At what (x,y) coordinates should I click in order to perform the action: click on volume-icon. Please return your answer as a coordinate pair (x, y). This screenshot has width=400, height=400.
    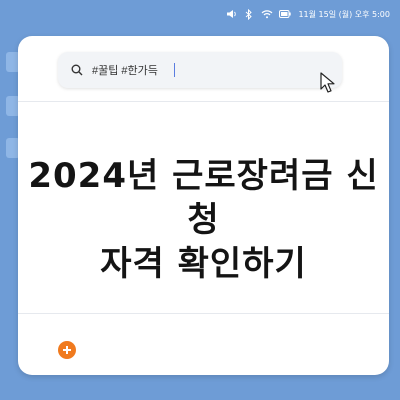
    Looking at the image, I should click on (231, 14).